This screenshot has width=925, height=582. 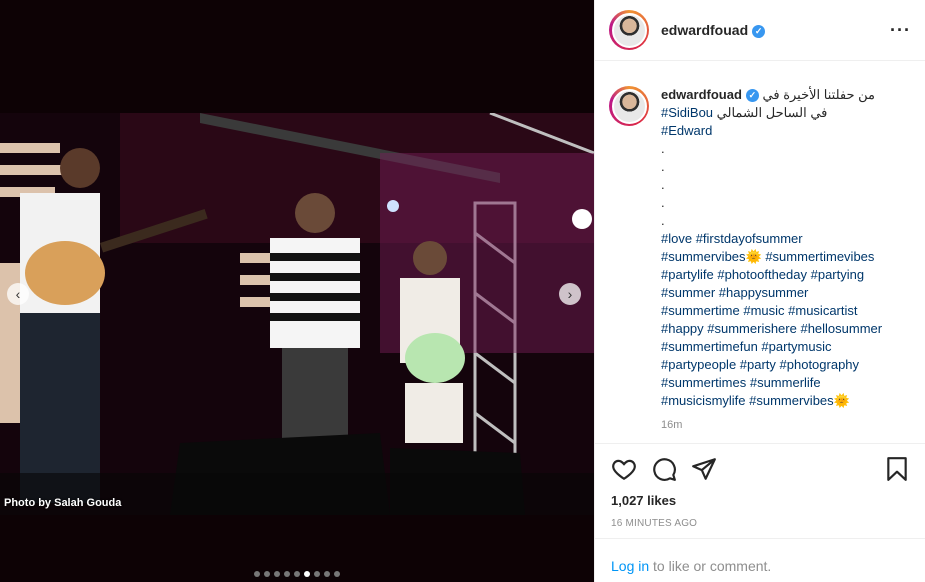 I want to click on post-header: edwardfouad ✓ ···, so click(x=760, y=30).